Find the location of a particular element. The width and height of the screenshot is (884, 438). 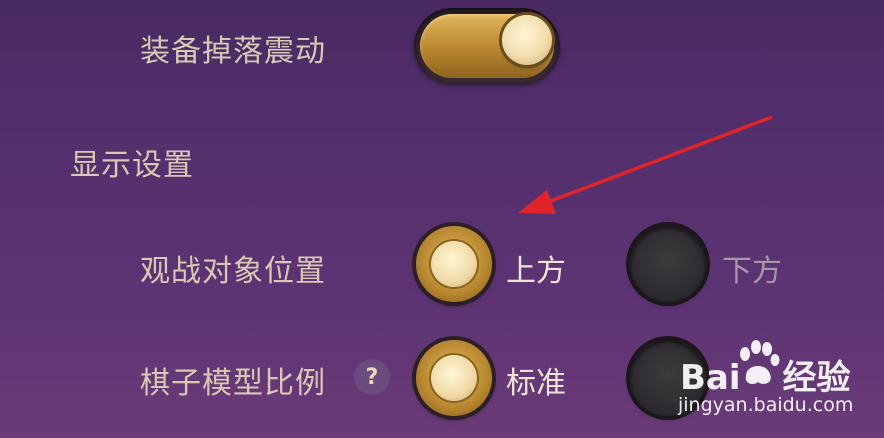

watermark-brand-right: 经验 is located at coordinates (816, 378).